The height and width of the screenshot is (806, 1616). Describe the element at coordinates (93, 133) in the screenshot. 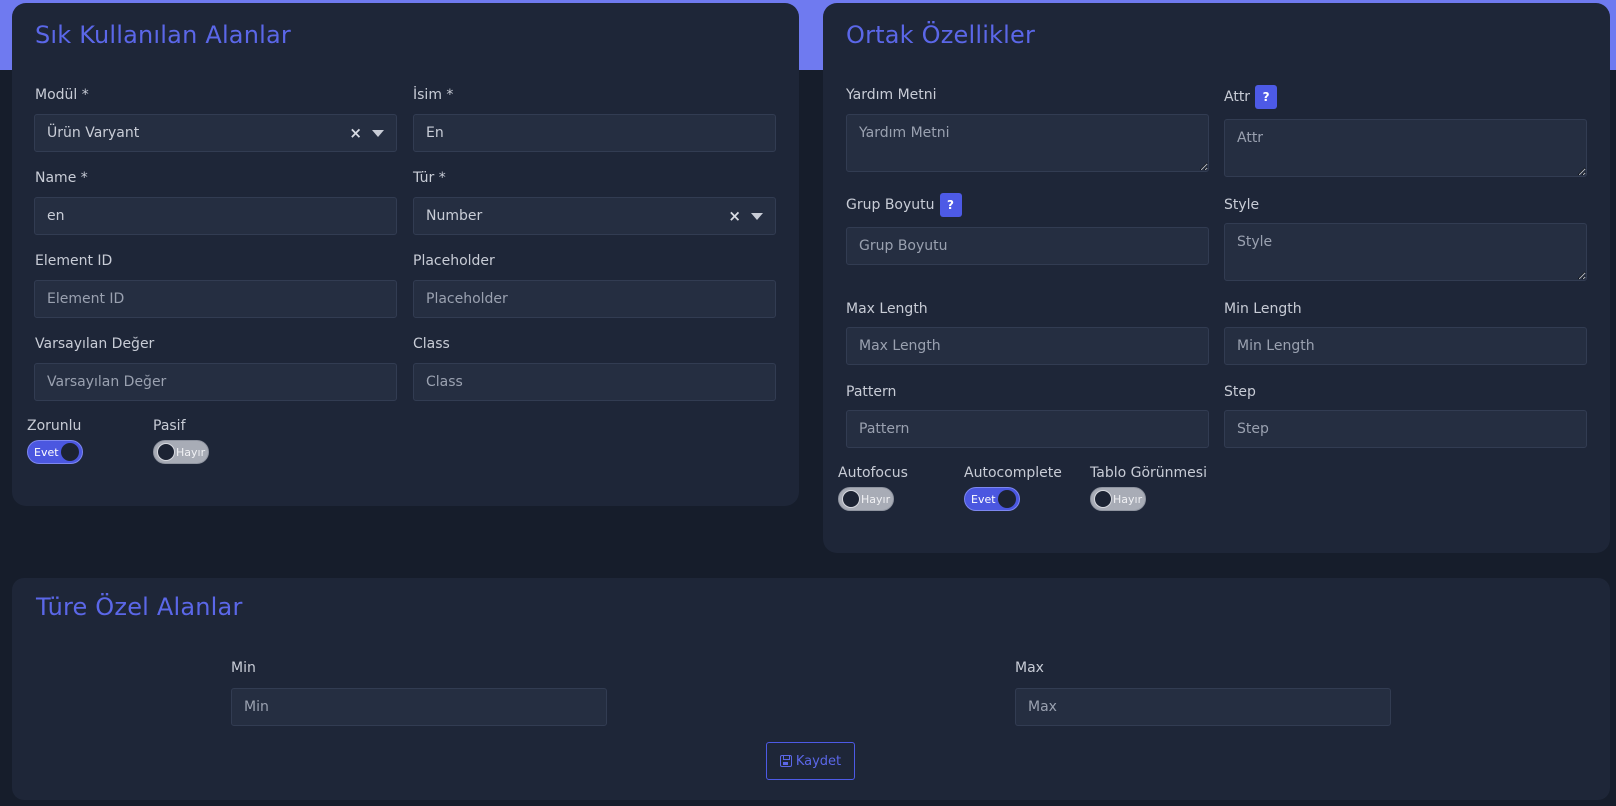

I see `modul-value: Ürün Varyant` at that location.